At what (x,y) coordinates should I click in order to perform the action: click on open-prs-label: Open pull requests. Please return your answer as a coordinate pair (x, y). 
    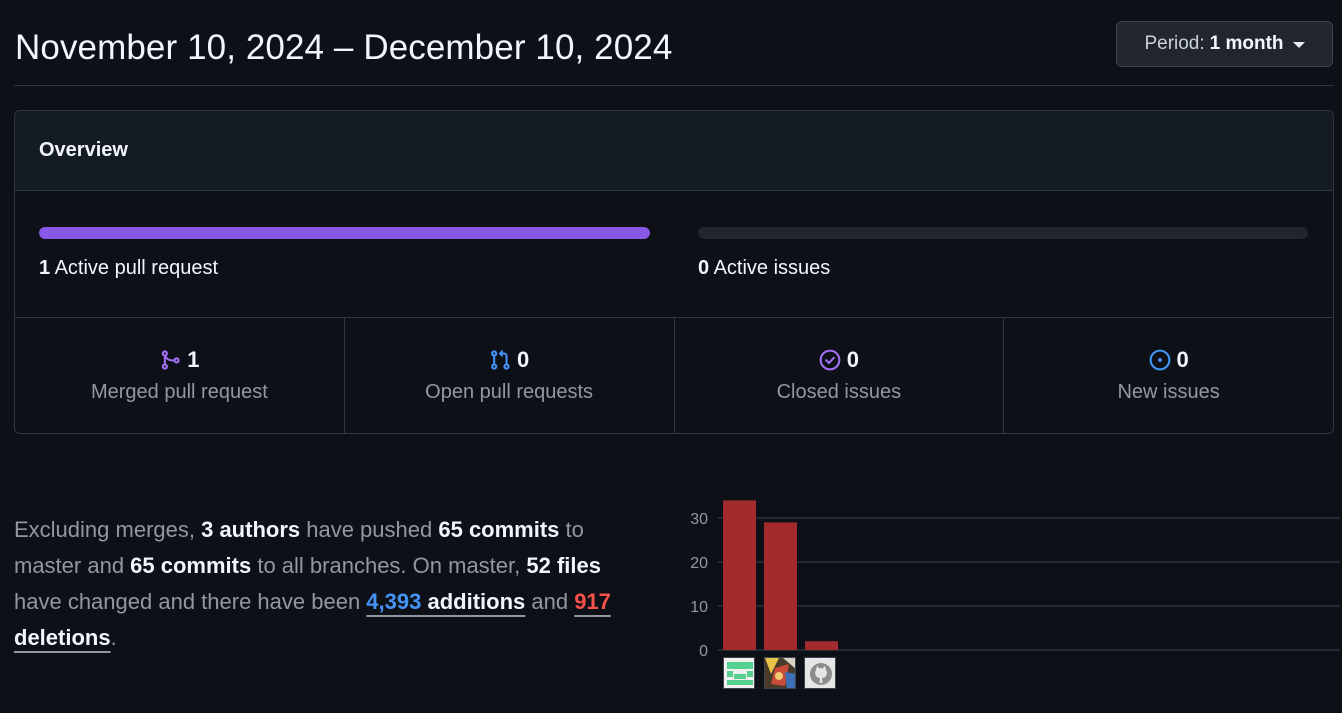
    Looking at the image, I should click on (509, 392).